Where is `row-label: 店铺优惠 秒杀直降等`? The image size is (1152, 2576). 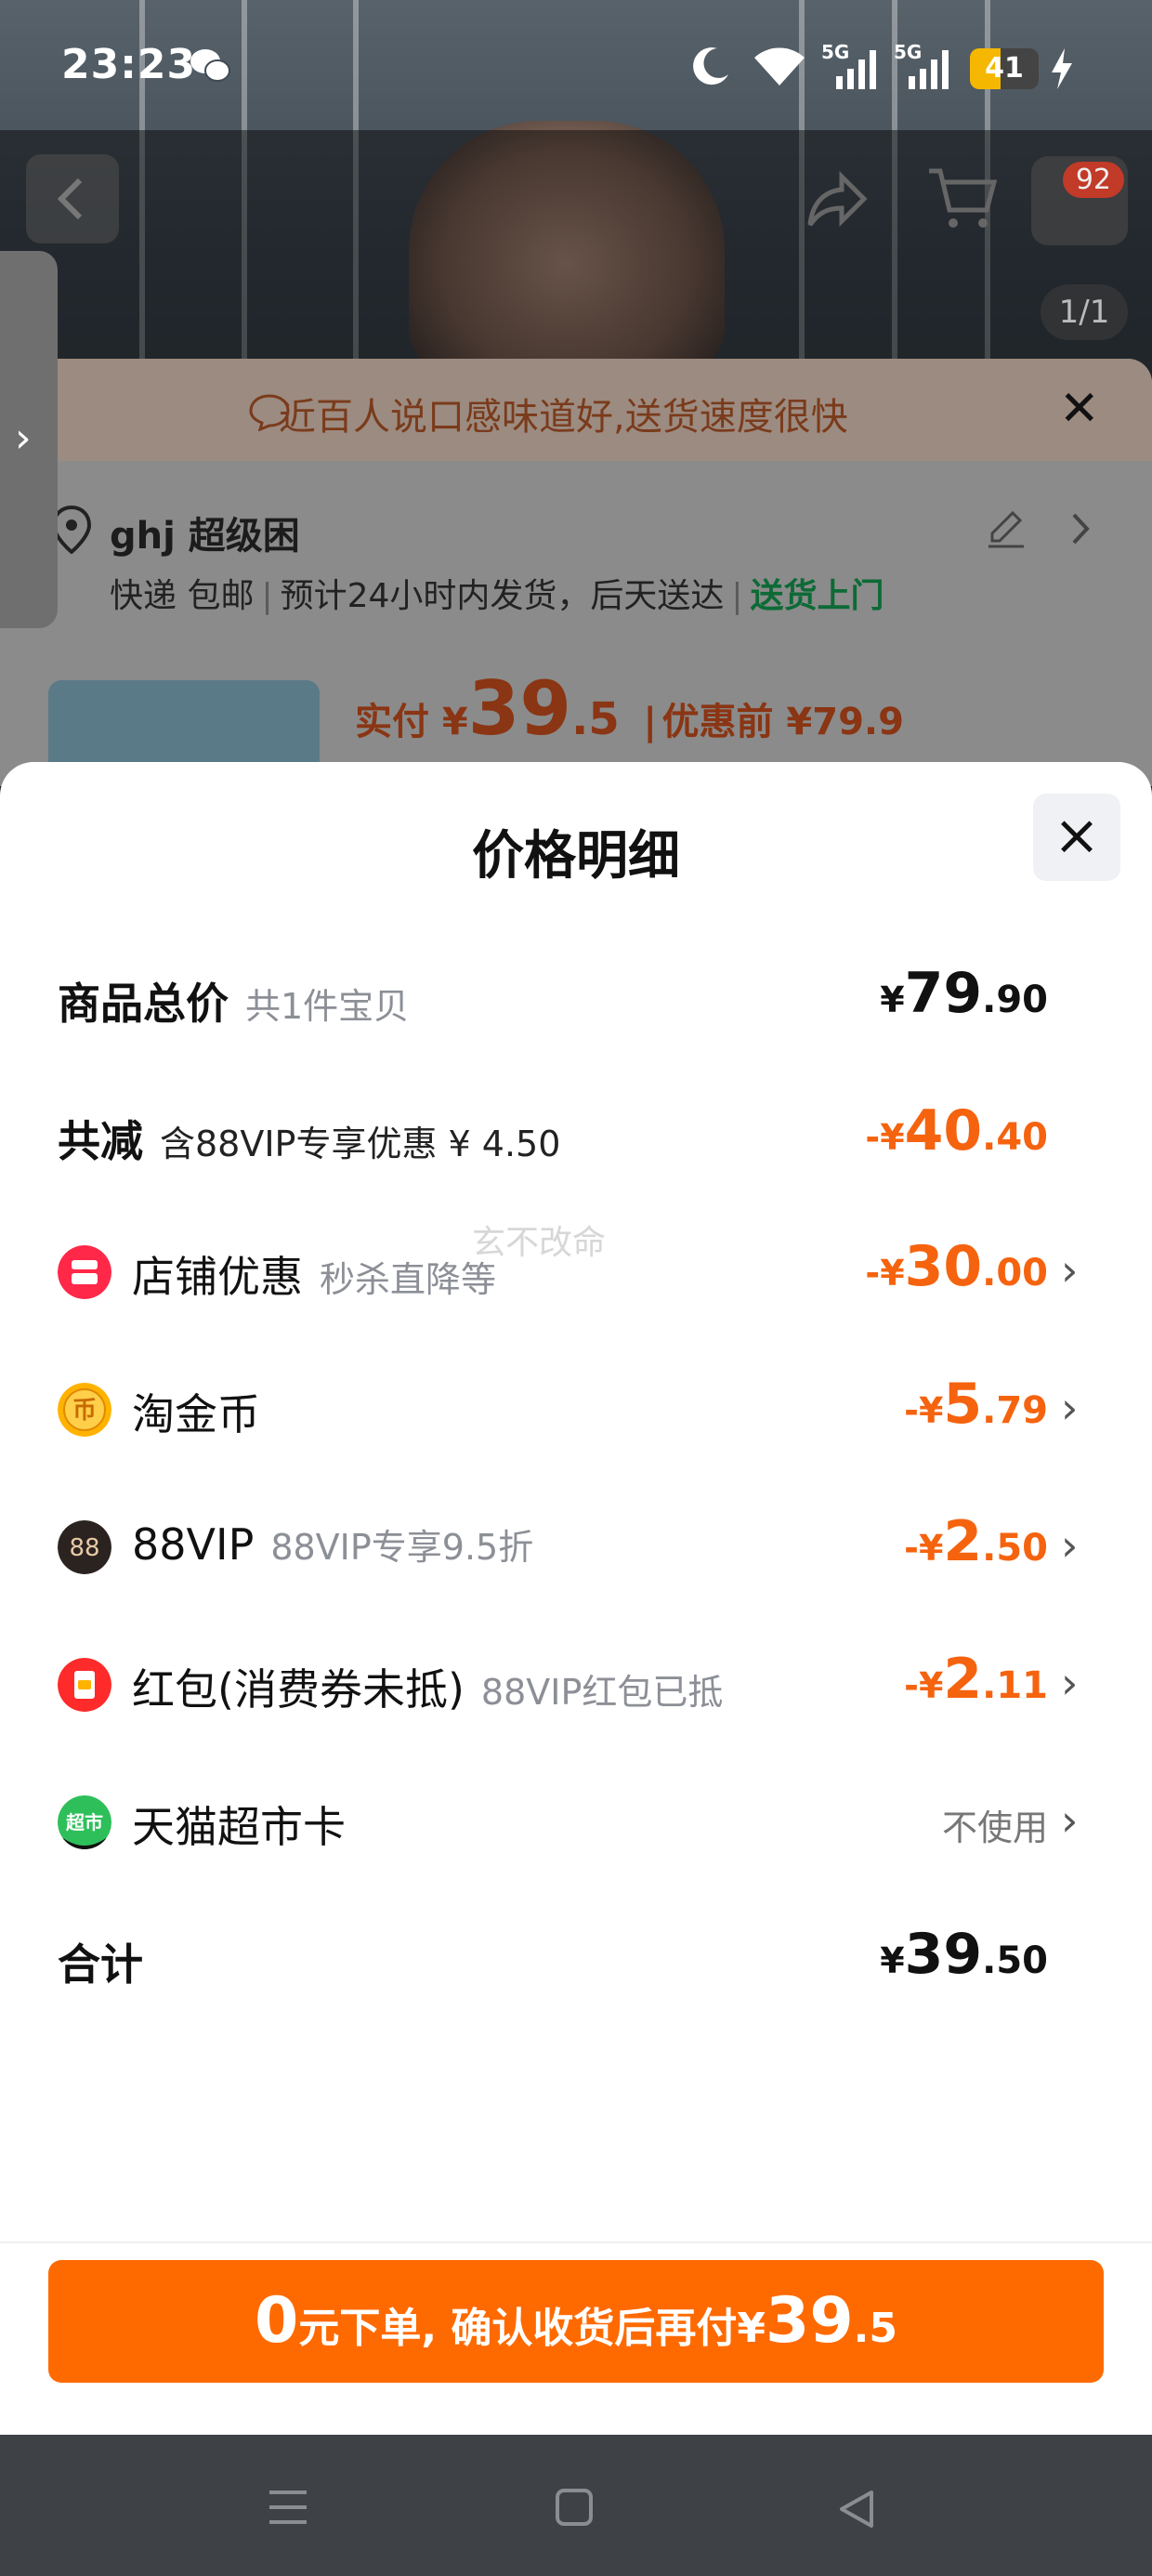
row-label: 店铺优惠 秒杀直降等 is located at coordinates (314, 1277).